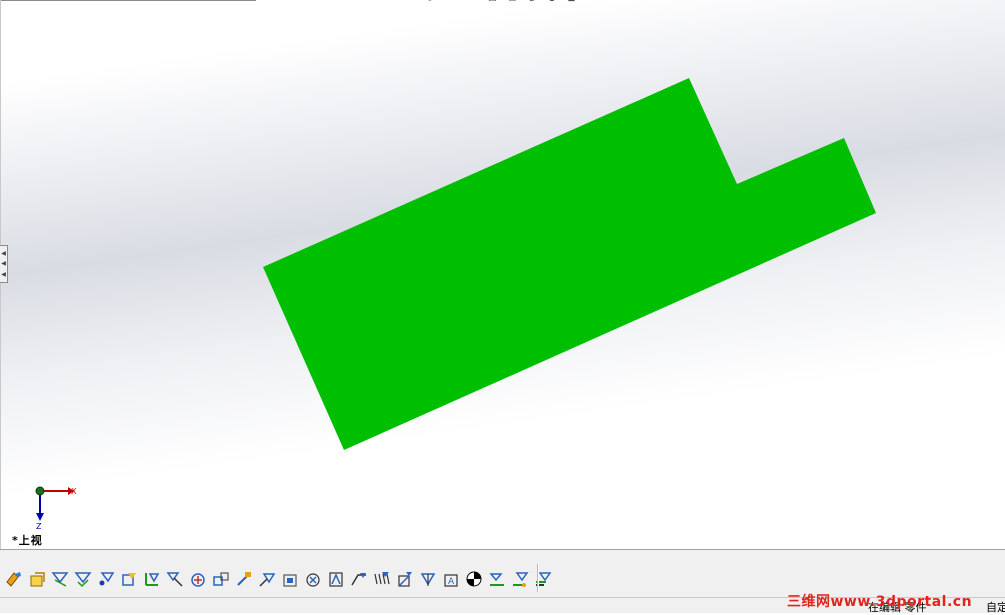  I want to click on select-filter-button, so click(519, 579).